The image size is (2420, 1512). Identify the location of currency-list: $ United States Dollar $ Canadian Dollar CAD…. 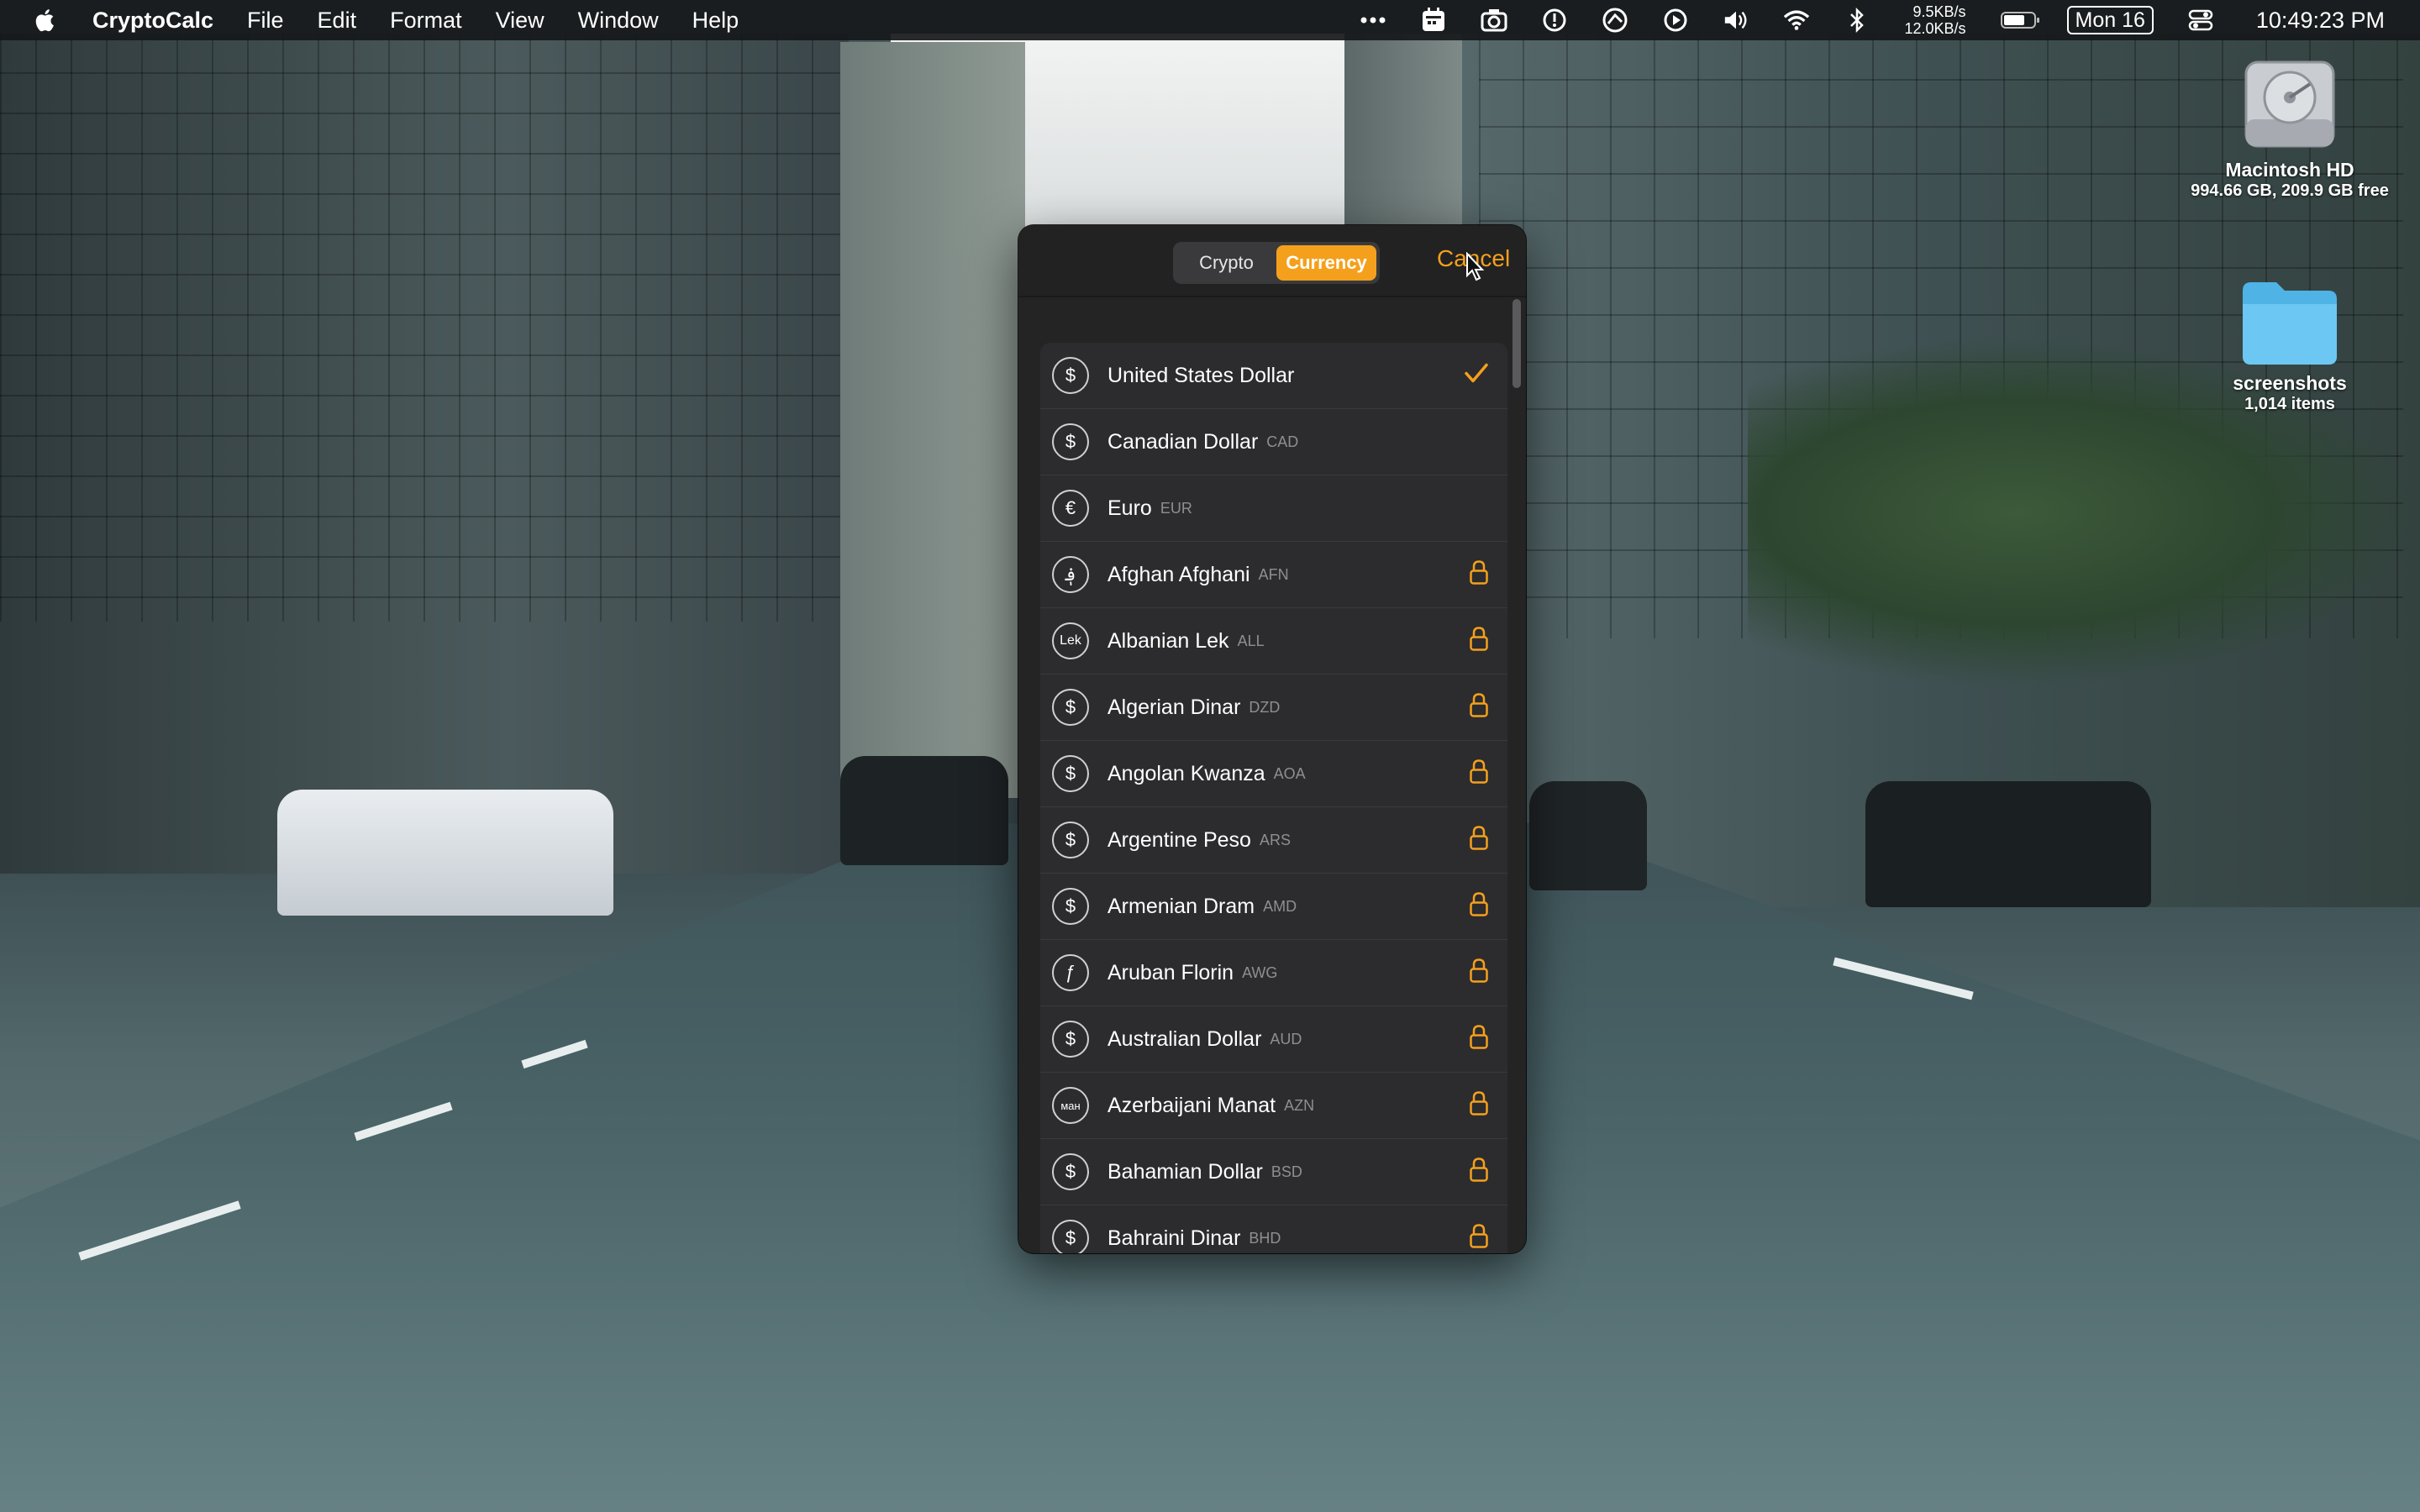
(1273, 798).